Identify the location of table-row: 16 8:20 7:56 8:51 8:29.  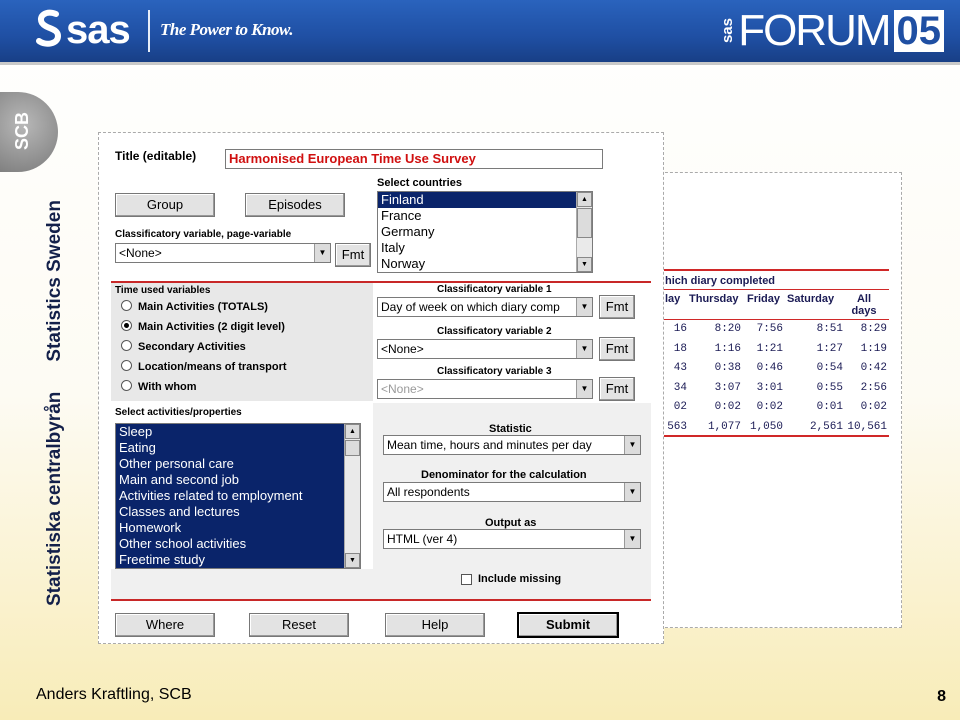
(776, 333).